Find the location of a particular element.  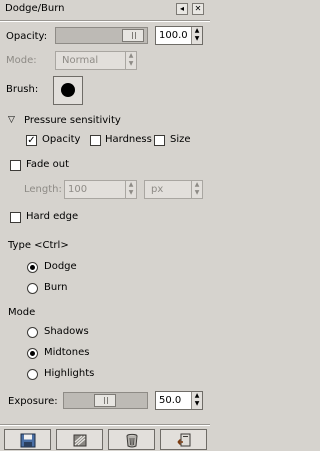

opacity-slider is located at coordinates (101, 35).